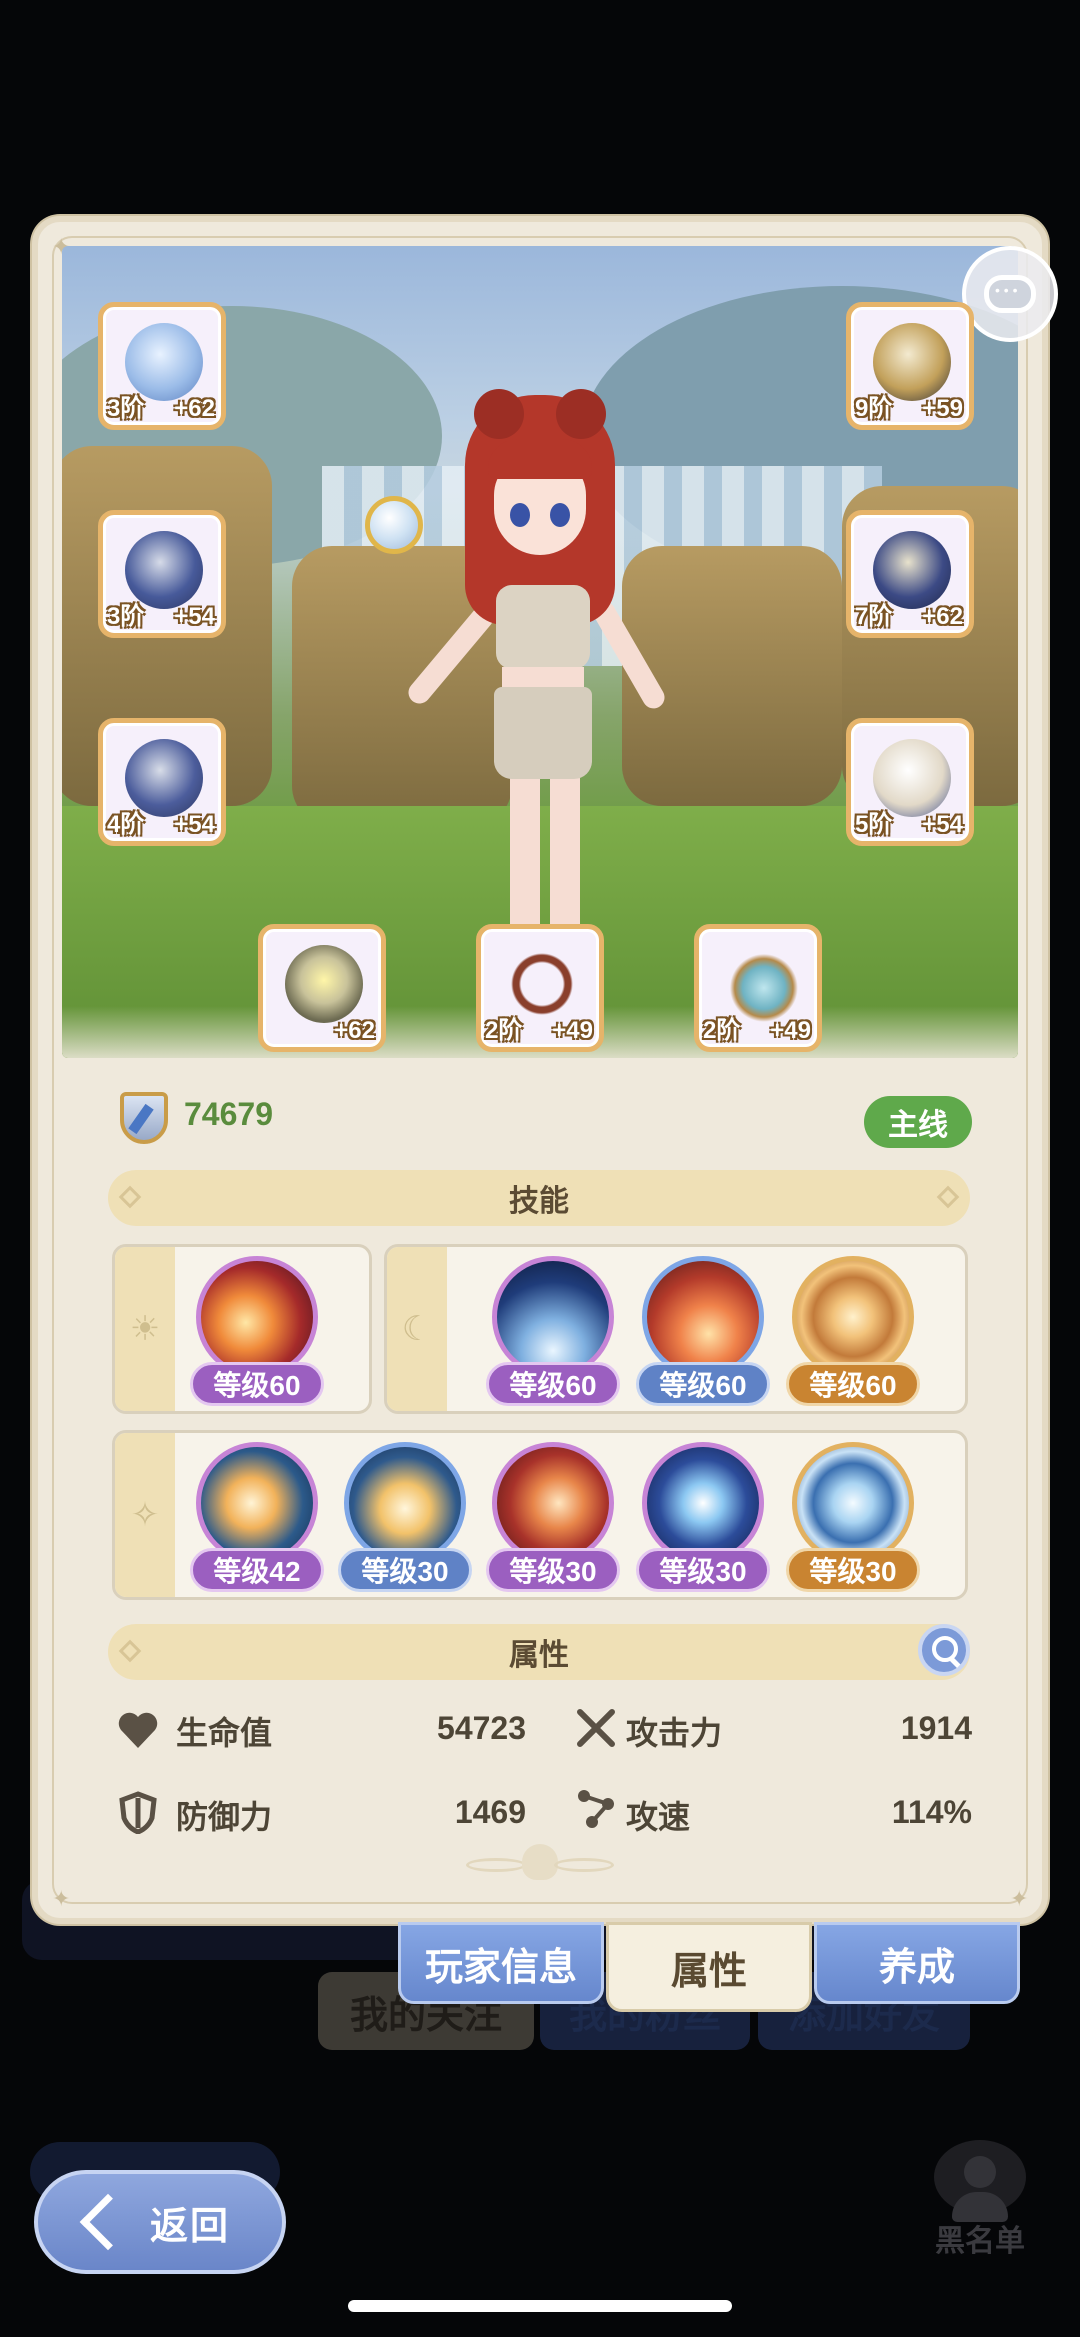 Image resolution: width=1080 pixels, height=2337 pixels. Describe the element at coordinates (910, 574) in the screenshot. I see `equip-slot-right-2: 7阶 +62` at that location.